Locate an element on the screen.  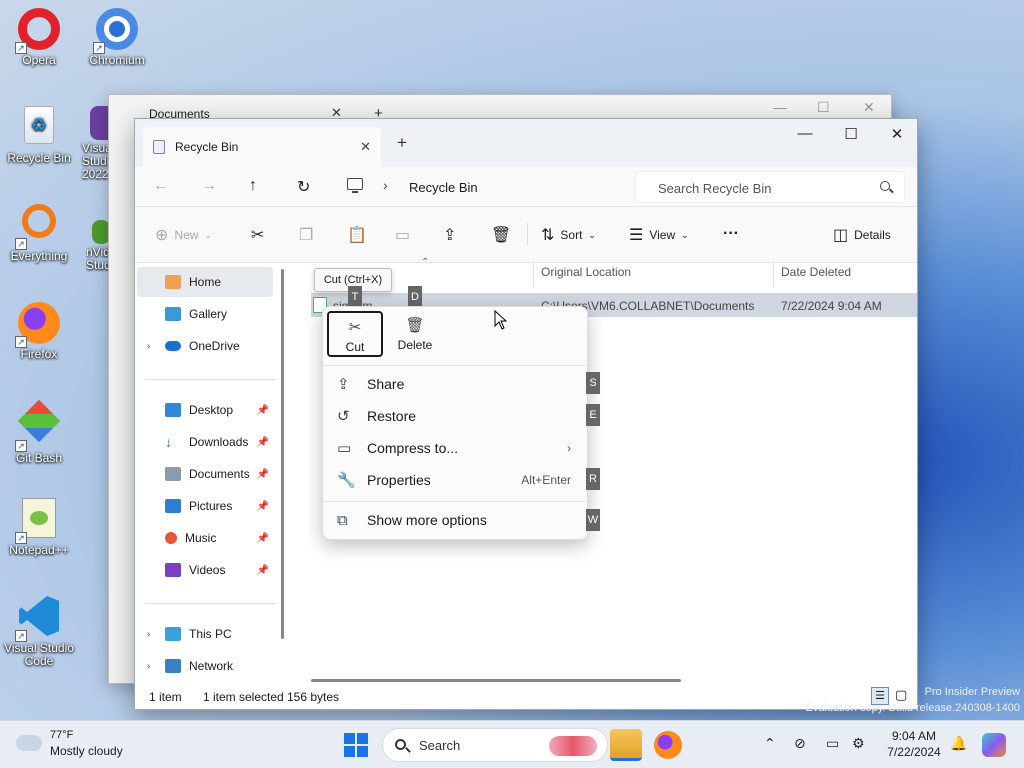
menu-item-show-more-options: ⧉ Show more options is located at coordinates (456, 520).